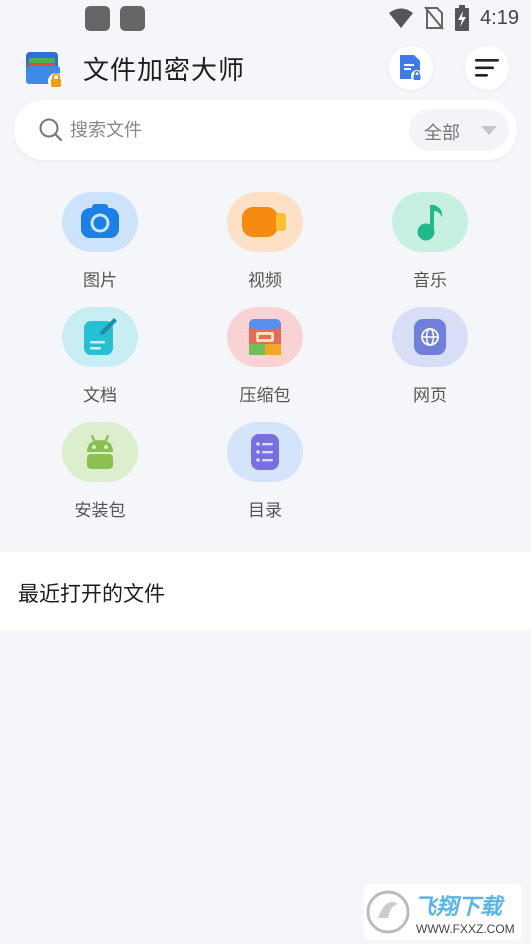 The width and height of the screenshot is (531, 944). Describe the element at coordinates (100, 452) in the screenshot. I see `android-icon` at that location.